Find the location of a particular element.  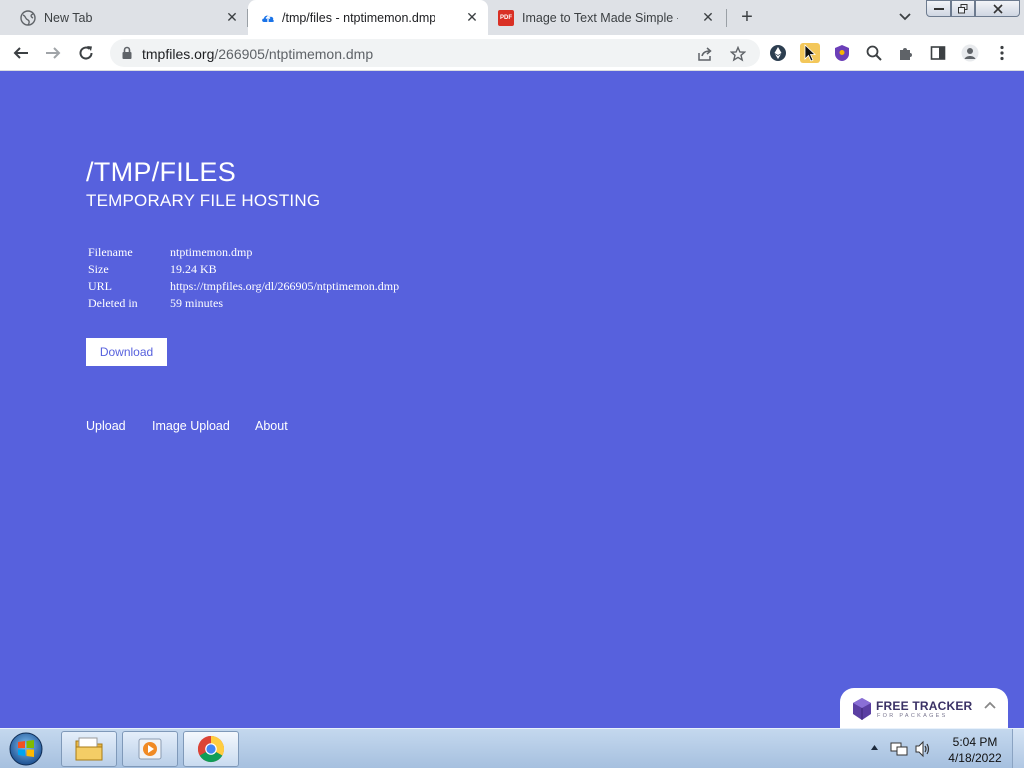

taskbar-explorer is located at coordinates (89, 749).